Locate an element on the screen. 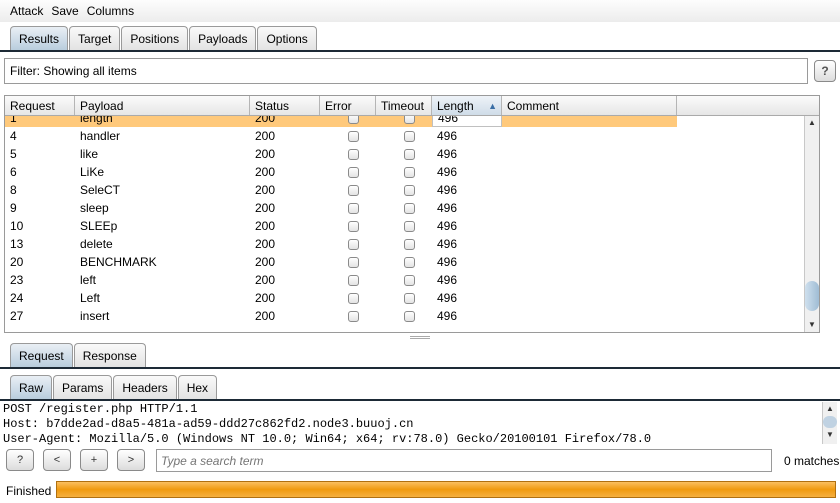 This screenshot has height=503, width=840. cell-request: 27 is located at coordinates (17, 316).